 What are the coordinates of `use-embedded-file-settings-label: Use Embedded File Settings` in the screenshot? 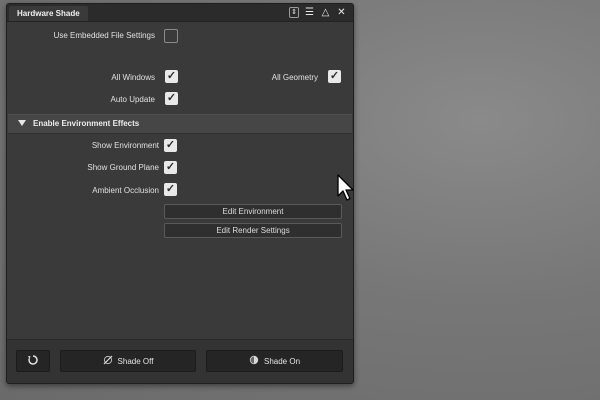 It's located at (104, 35).